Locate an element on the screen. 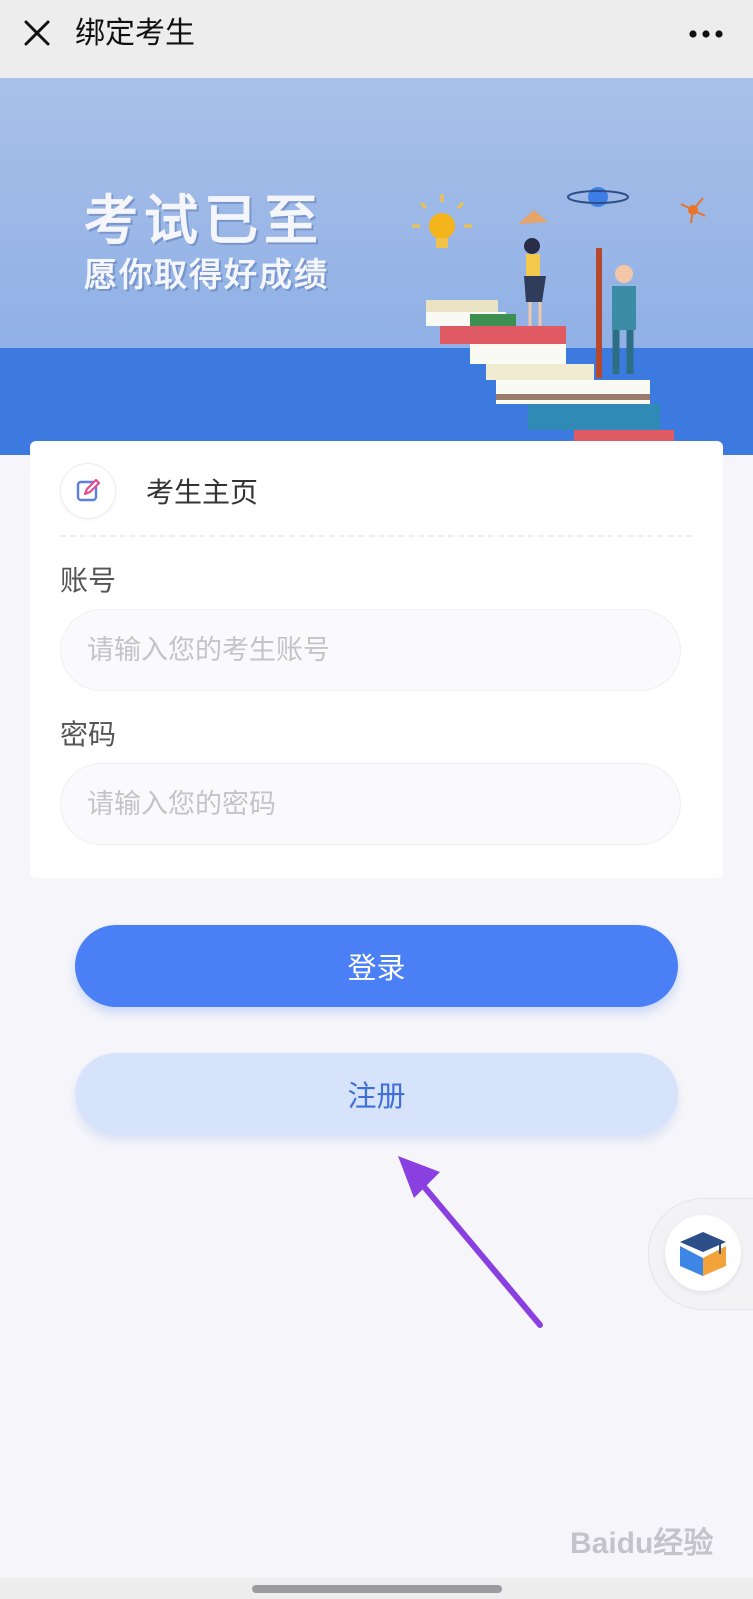  page-title: 绑定考生 is located at coordinates (135, 33).